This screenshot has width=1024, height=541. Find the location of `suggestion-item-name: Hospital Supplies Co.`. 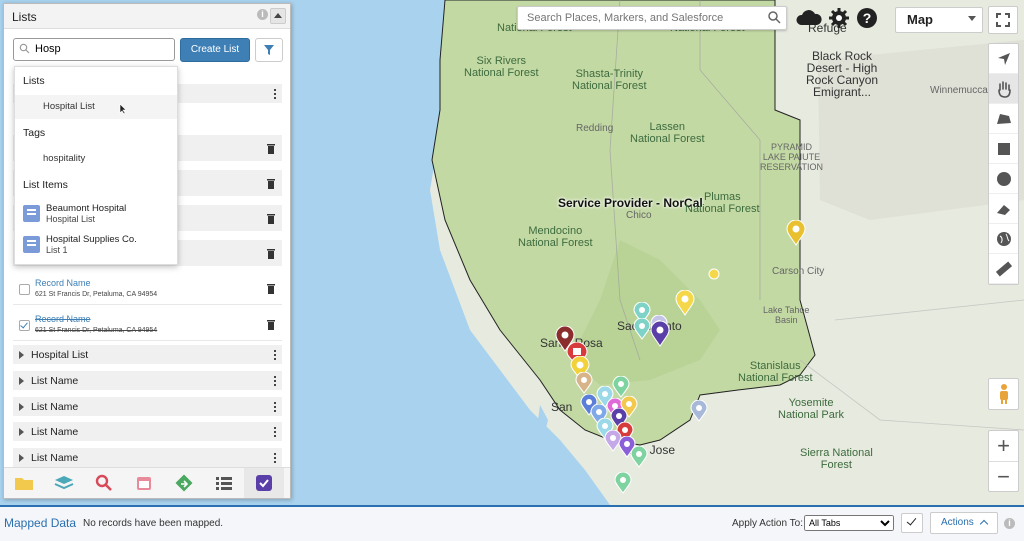

suggestion-item-name: Hospital Supplies Co. is located at coordinates (91, 239).